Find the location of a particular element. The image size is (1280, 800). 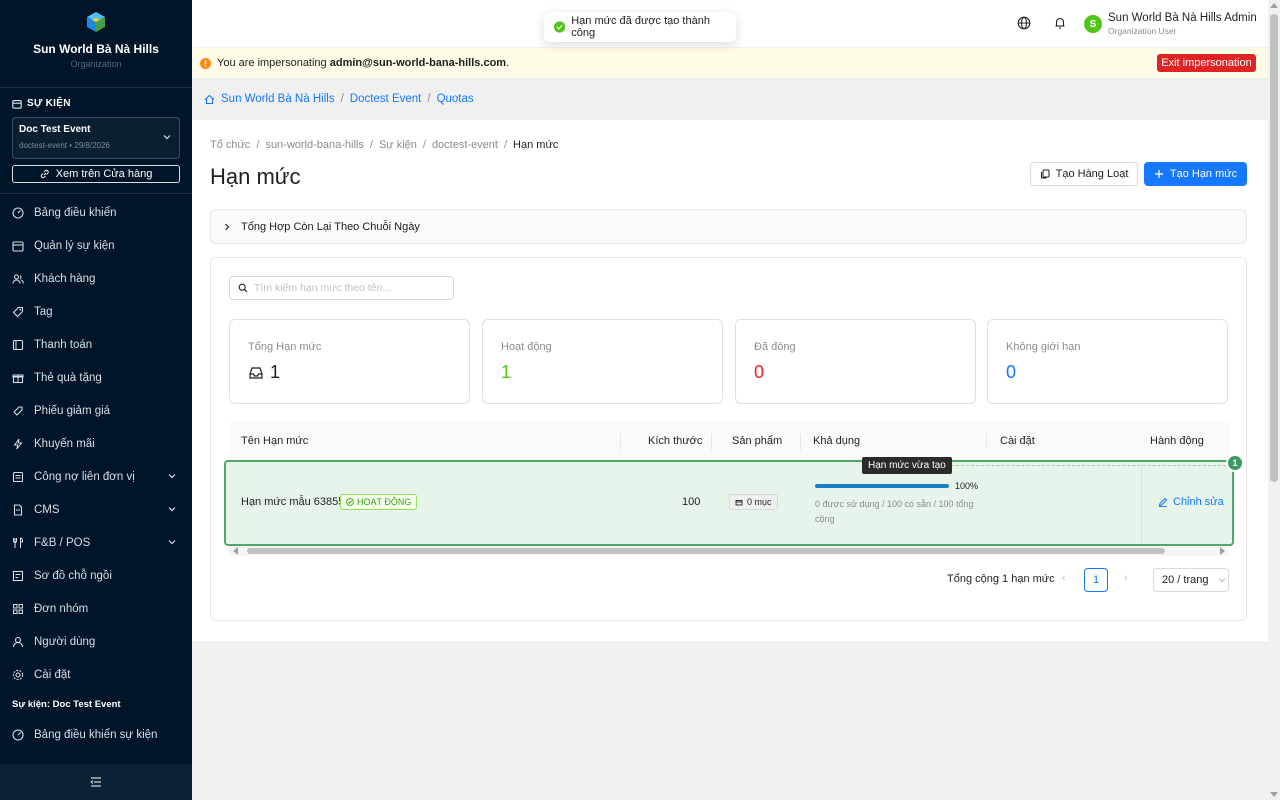

view-store-button: Xem trên Cửa hàng is located at coordinates (96, 174).